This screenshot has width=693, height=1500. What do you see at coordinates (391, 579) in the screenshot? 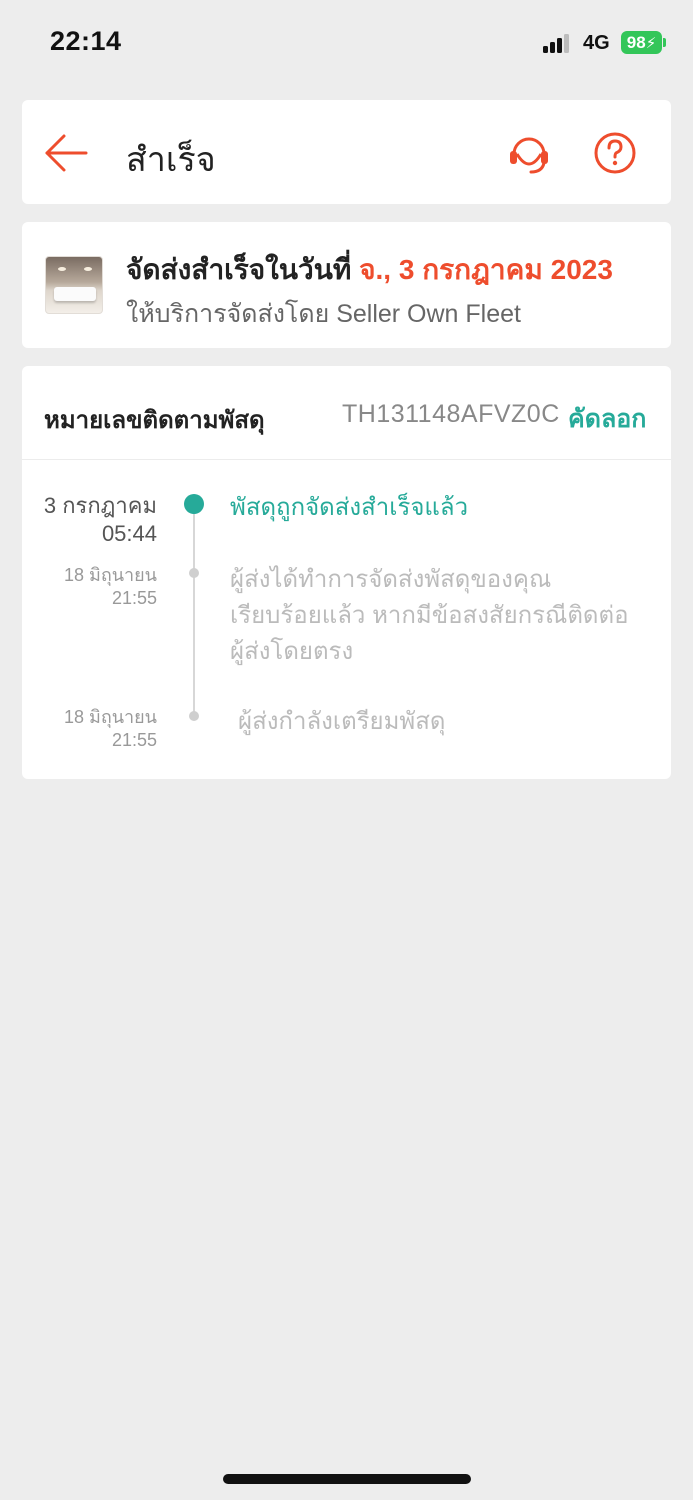
I see `event-text-line: ผู้ส่งได้ทำการจัดส่งพัสดุของคุณ` at bounding box center [391, 579].